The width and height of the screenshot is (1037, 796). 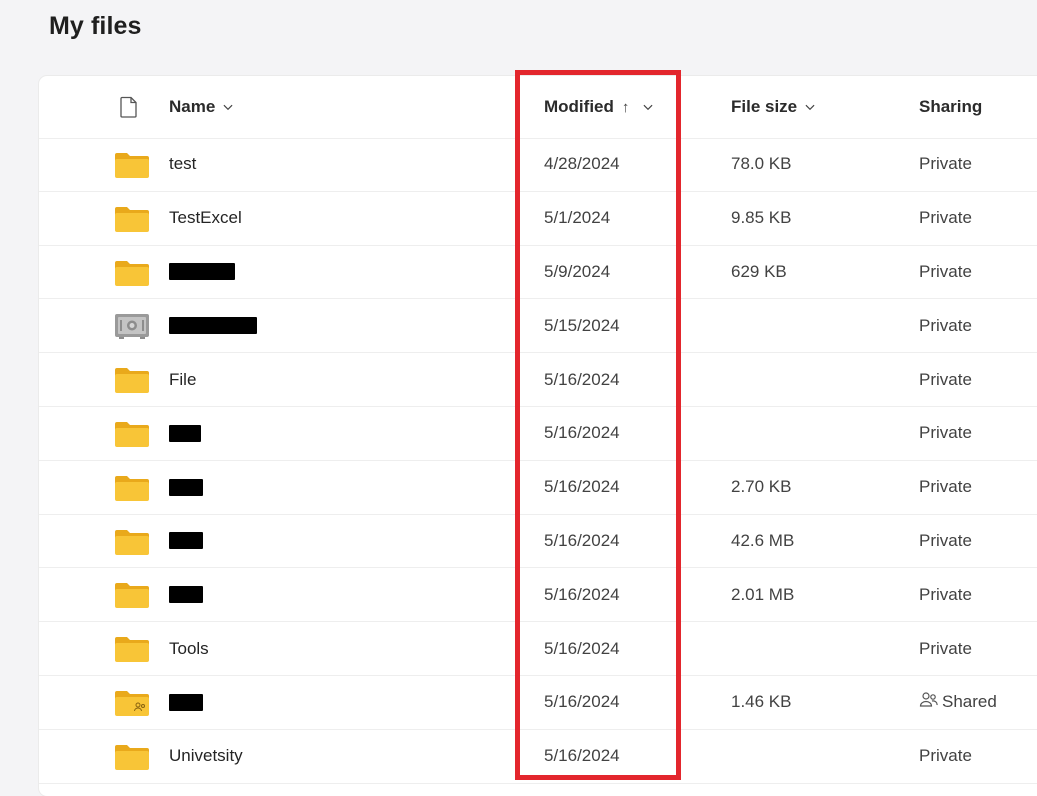 I want to click on column-header-sharing-label: Sharing, so click(x=951, y=106).